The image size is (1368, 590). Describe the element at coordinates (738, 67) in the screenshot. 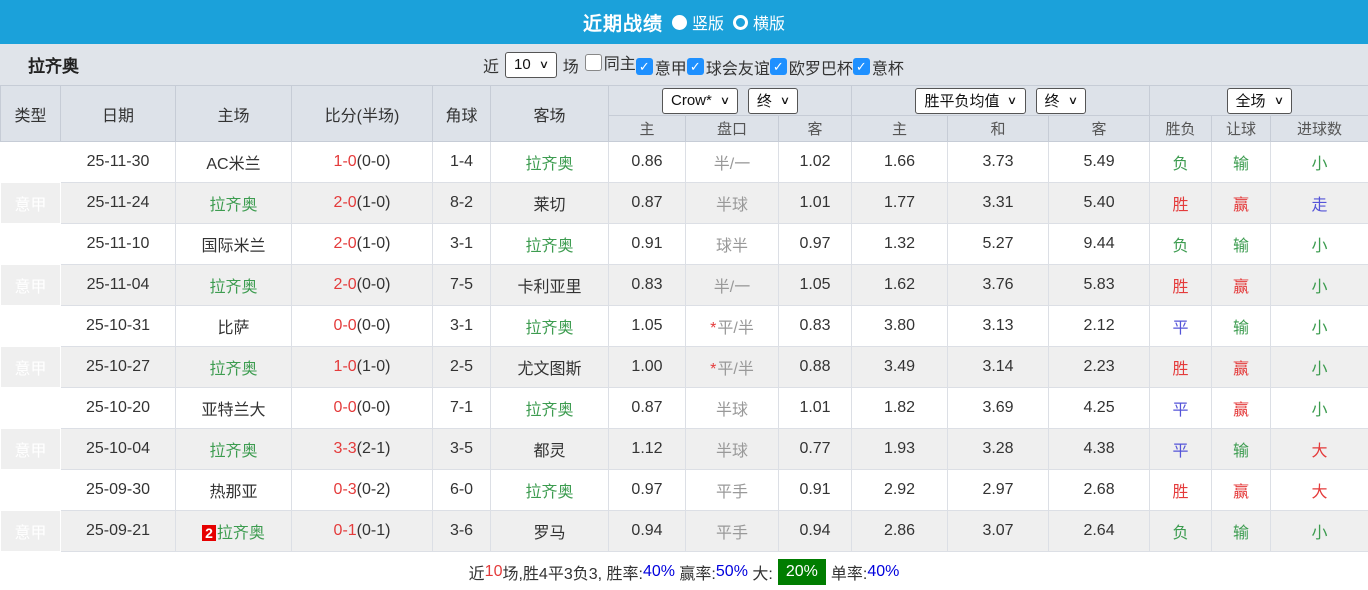

I see `checkbox-label: 球会友谊` at that location.